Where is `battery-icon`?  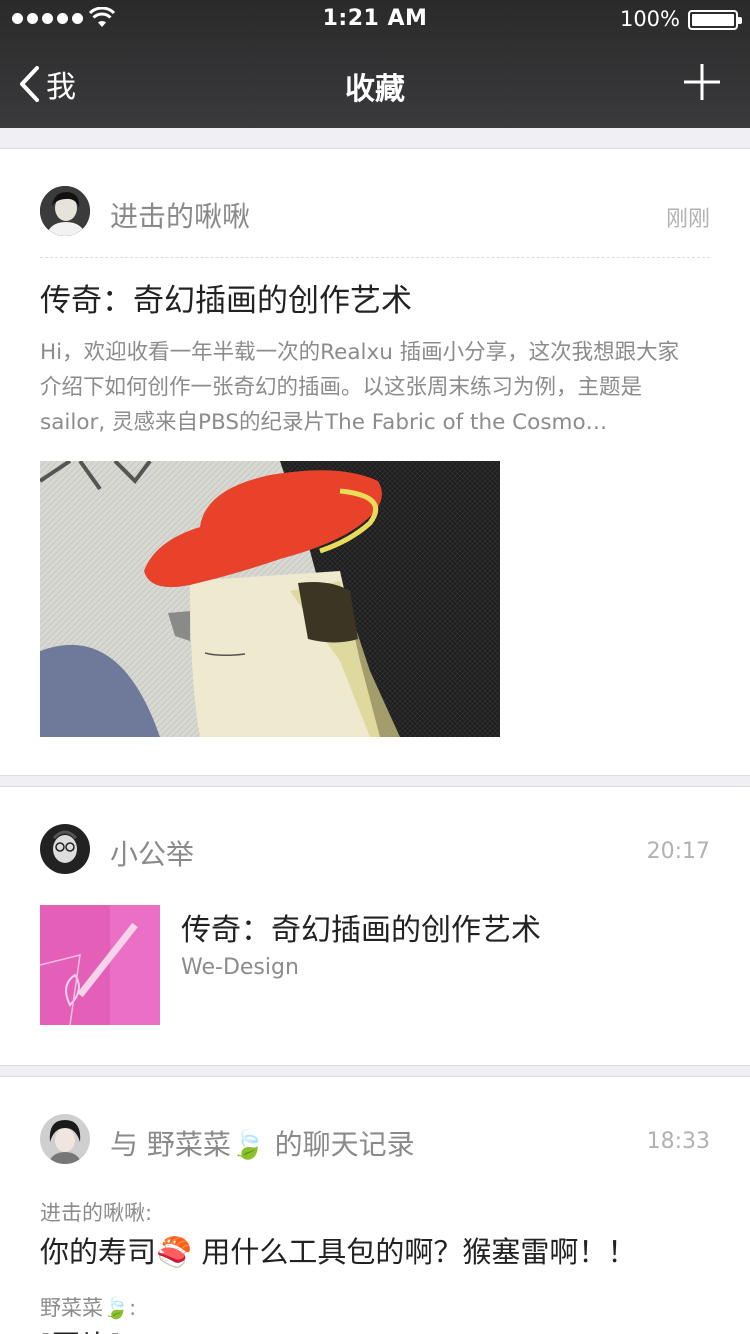 battery-icon is located at coordinates (715, 20).